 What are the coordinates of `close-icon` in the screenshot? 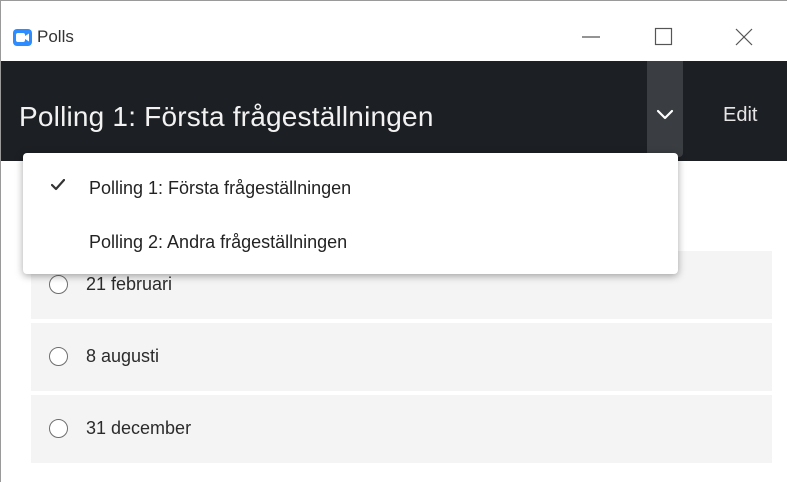 It's located at (744, 37).